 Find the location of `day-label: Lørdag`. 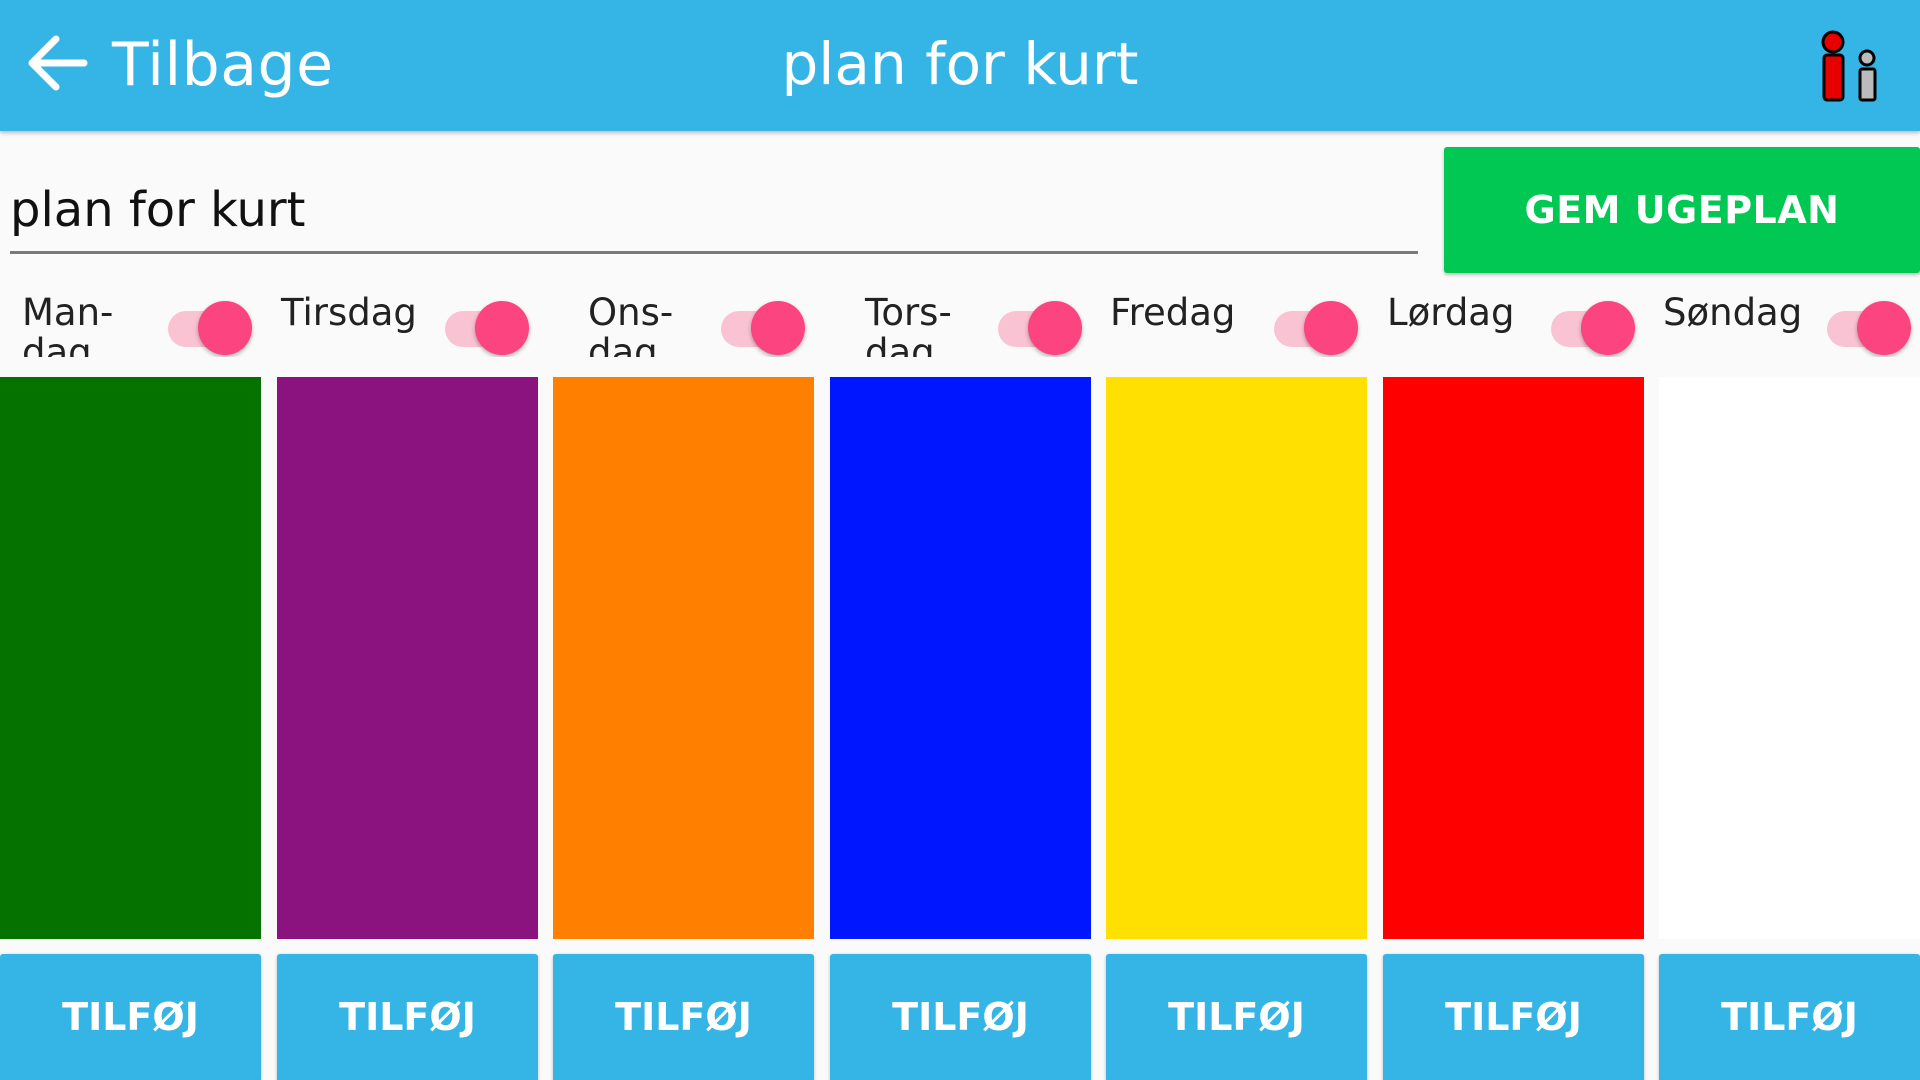

day-label: Lørdag is located at coordinates (1451, 312).